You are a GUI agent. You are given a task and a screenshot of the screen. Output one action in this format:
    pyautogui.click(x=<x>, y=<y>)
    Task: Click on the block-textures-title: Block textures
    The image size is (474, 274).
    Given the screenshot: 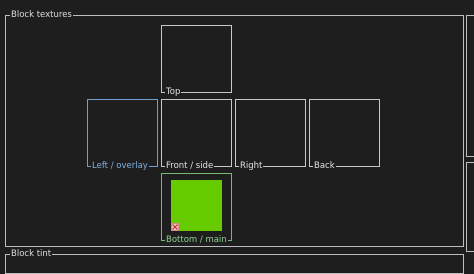 What is the action you would take?
    pyautogui.click(x=41, y=15)
    